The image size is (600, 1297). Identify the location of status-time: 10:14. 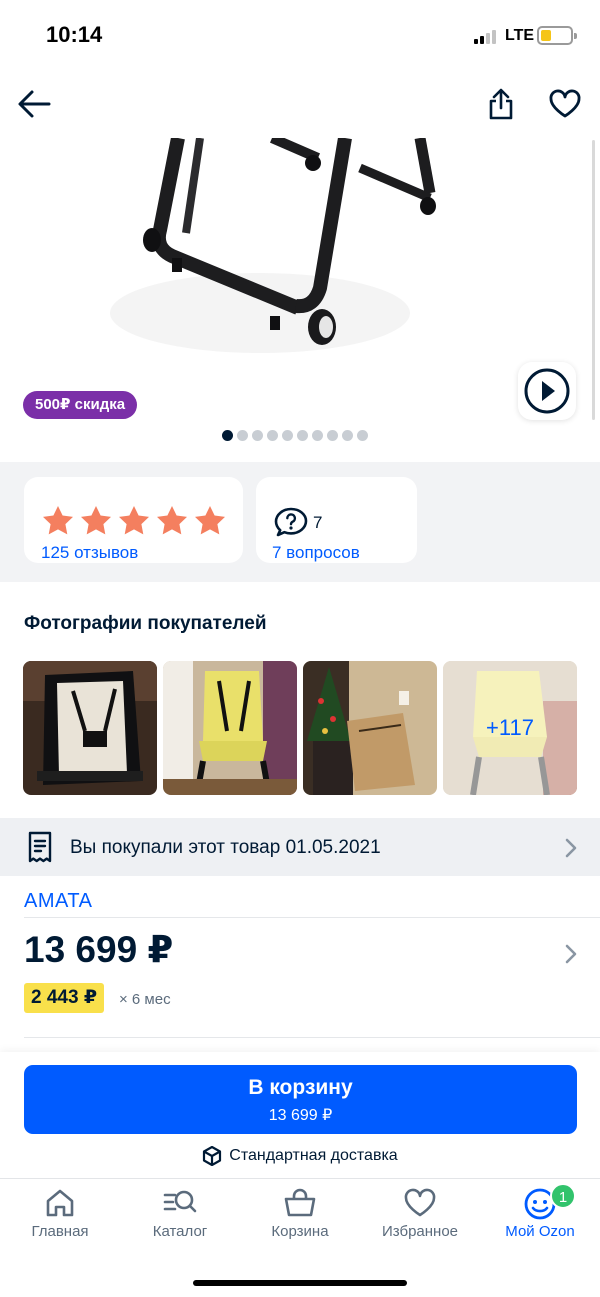
(74, 34).